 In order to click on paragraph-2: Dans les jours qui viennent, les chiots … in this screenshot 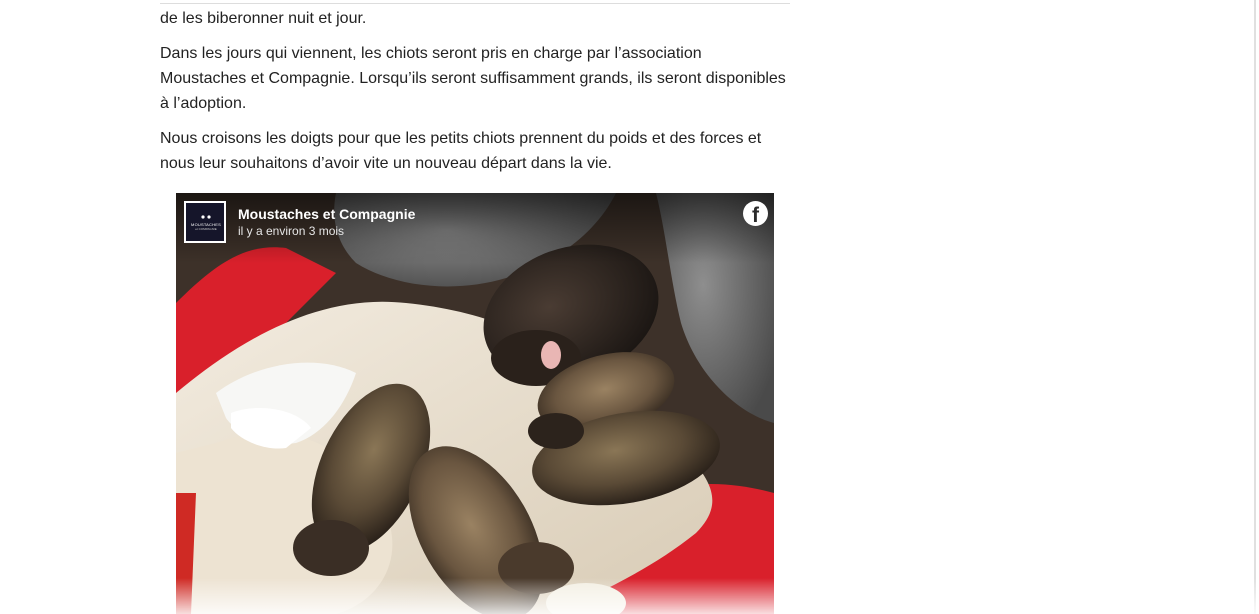, I will do `click(473, 78)`.